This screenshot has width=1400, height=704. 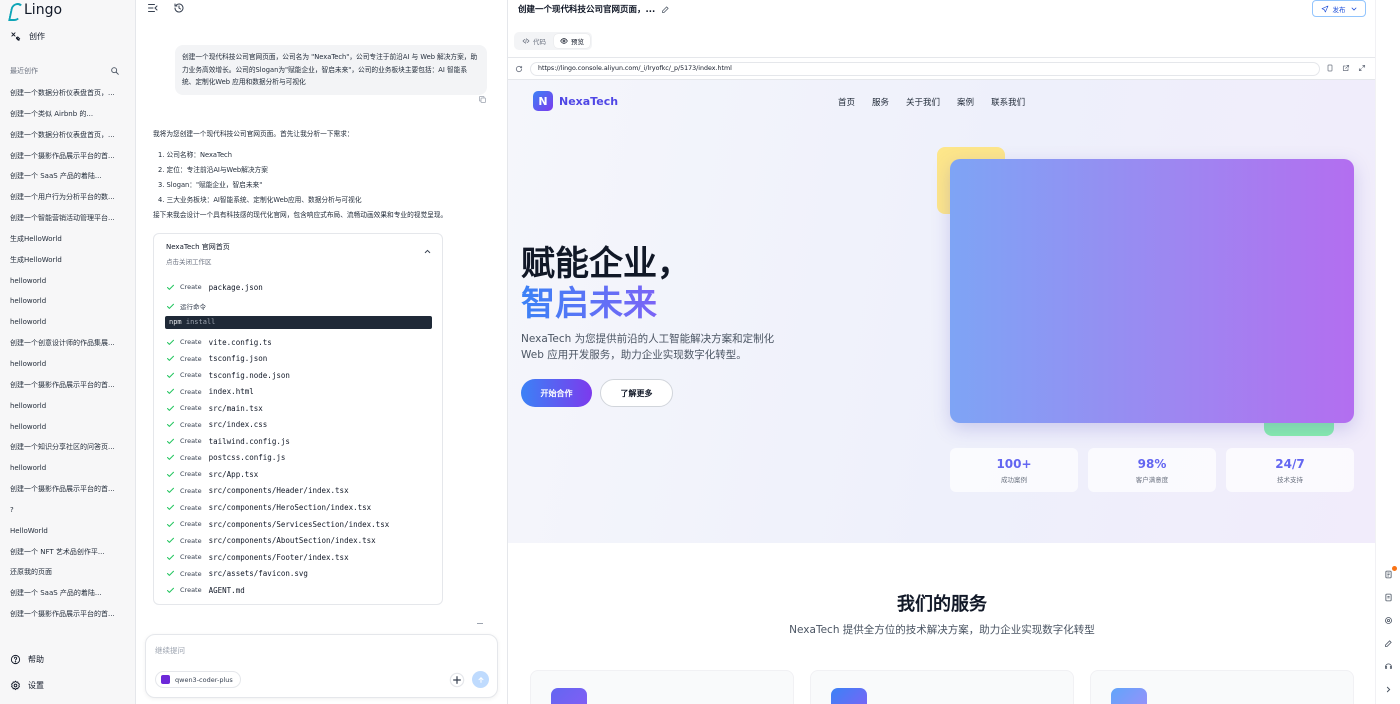 What do you see at coordinates (153, 8) in the screenshot?
I see `collapse-sidebar-icon` at bounding box center [153, 8].